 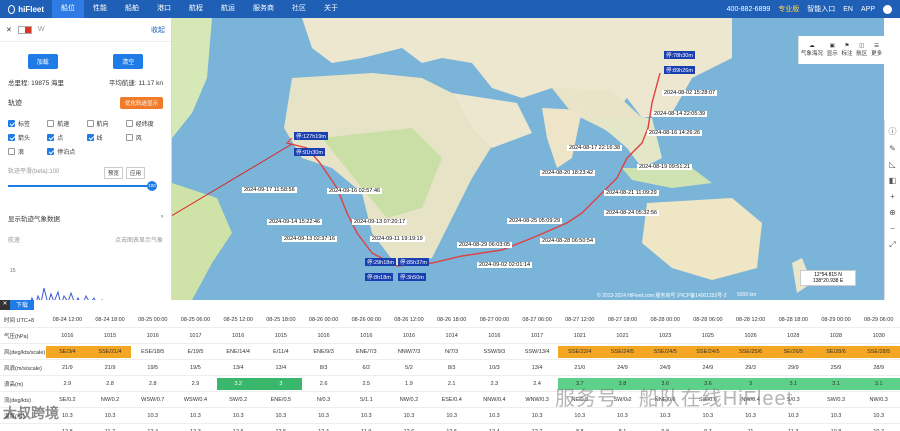 What do you see at coordinates (67, 428) in the screenshot?
I see `forecast-cell: 12.8` at bounding box center [67, 428].